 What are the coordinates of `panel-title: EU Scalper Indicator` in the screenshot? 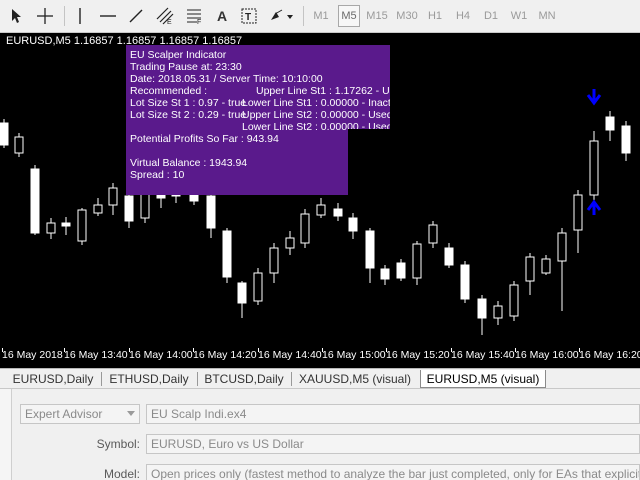 It's located at (178, 55).